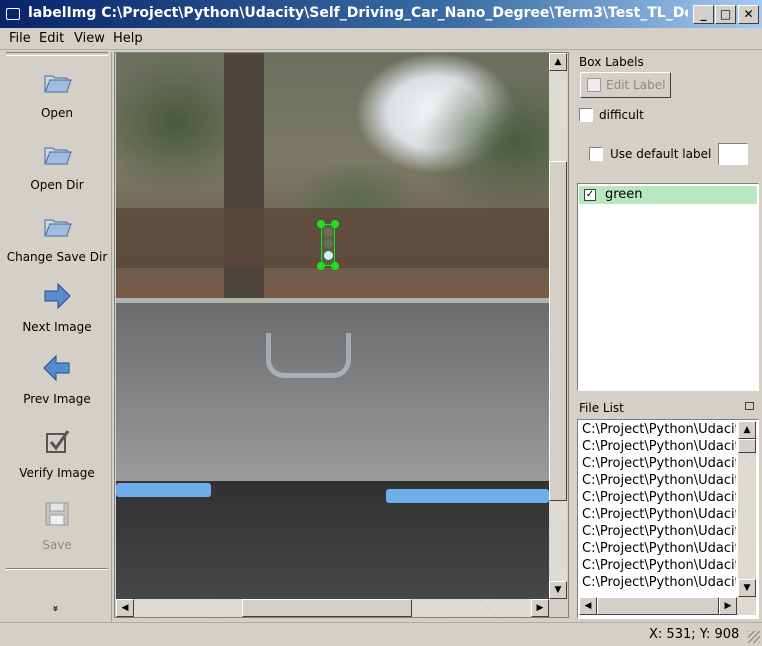 The height and width of the screenshot is (646, 762). I want to click on maximize-button: □, so click(725, 14).